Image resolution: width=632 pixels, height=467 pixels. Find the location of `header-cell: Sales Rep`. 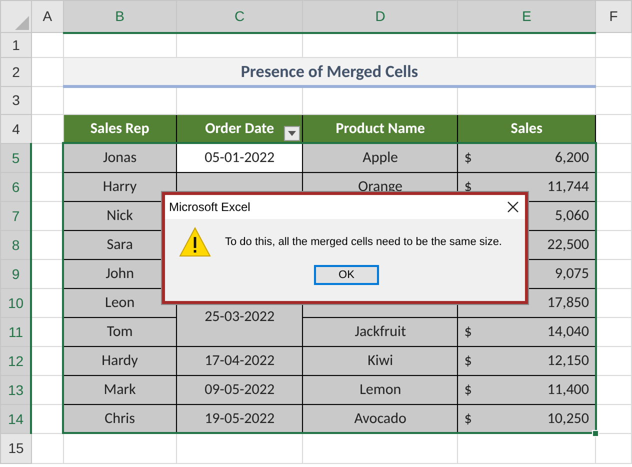

header-cell: Sales Rep is located at coordinates (119, 129).